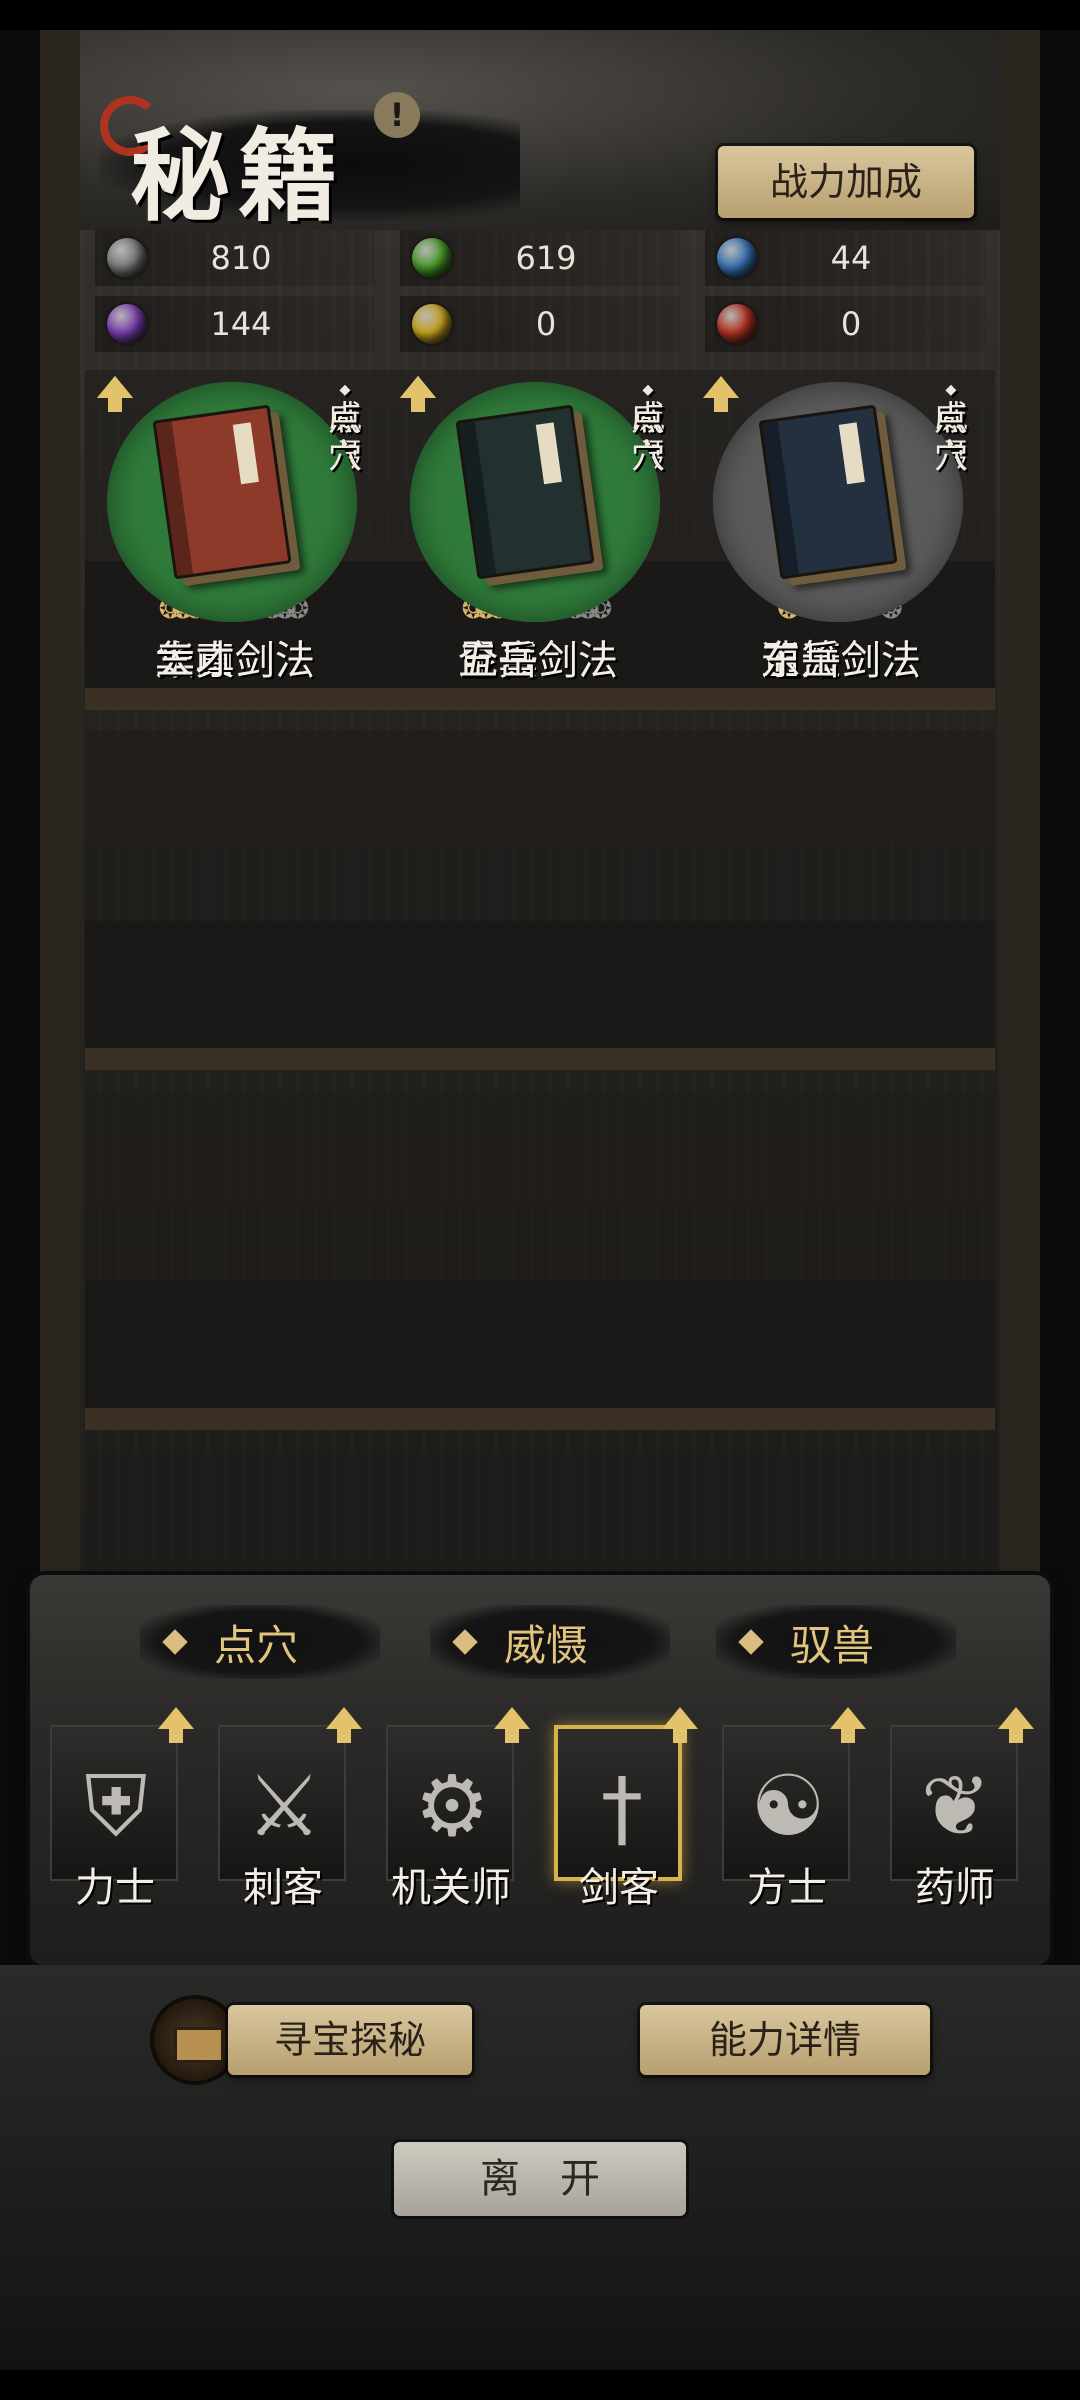 The width and height of the screenshot is (1080, 2400). I want to click on class-tab: † 剑客, so click(616, 1826).